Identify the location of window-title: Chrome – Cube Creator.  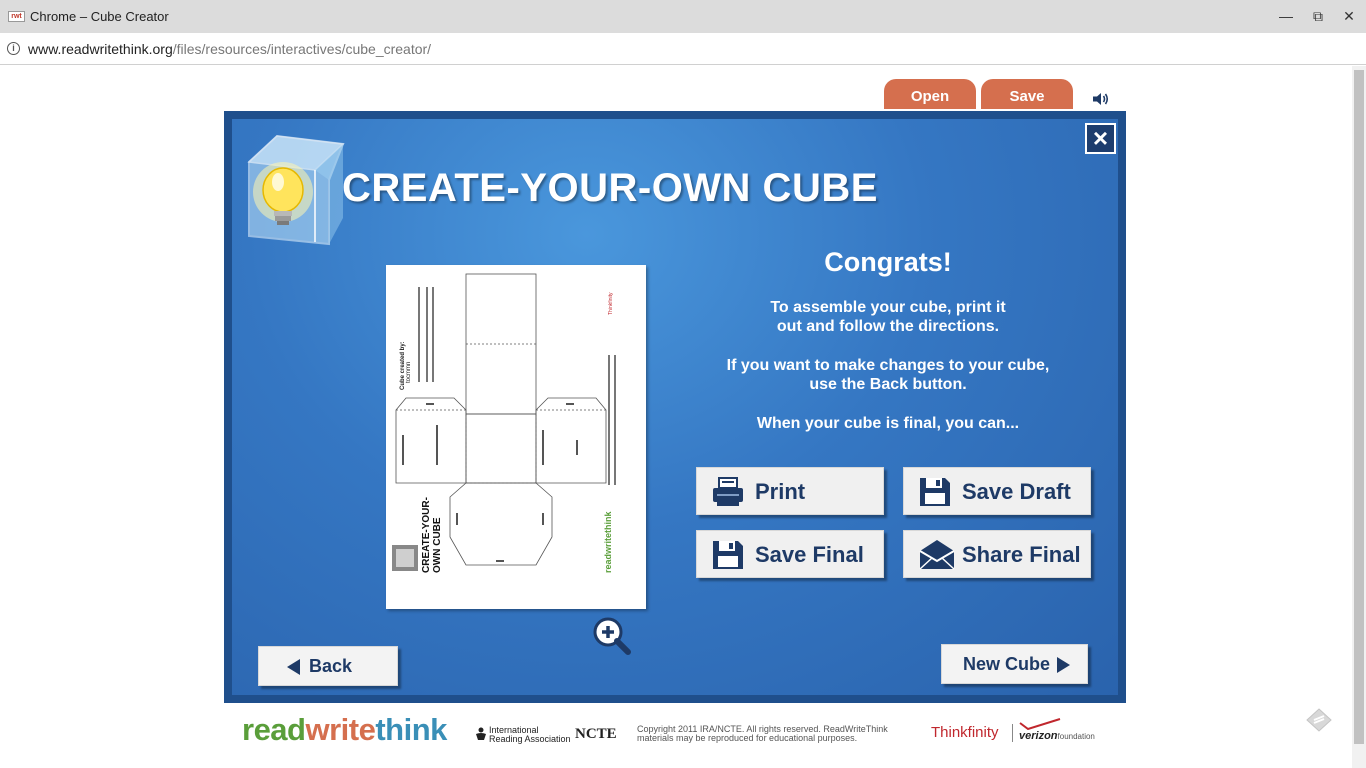
(99, 16).